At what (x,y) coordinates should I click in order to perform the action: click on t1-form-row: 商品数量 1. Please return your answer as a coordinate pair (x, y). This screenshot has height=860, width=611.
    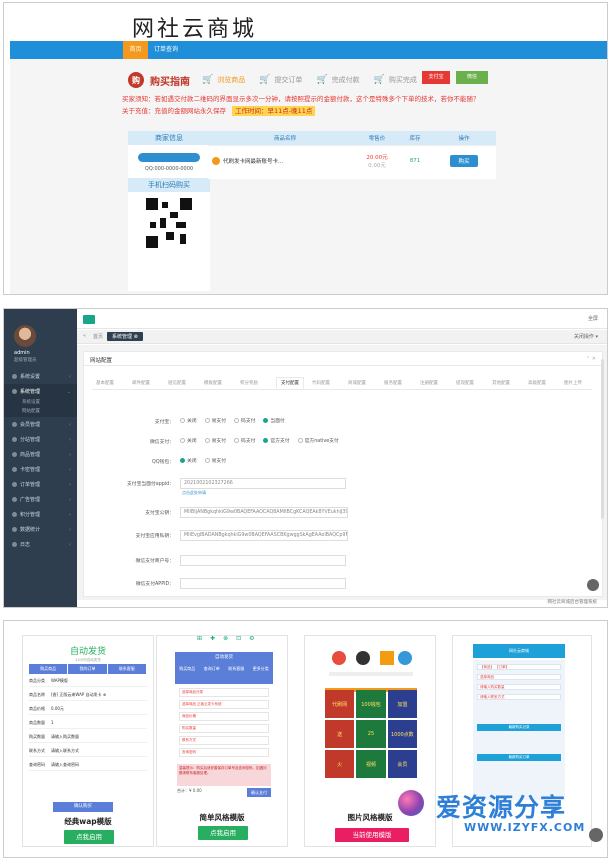
    Looking at the image, I should click on (88, 724).